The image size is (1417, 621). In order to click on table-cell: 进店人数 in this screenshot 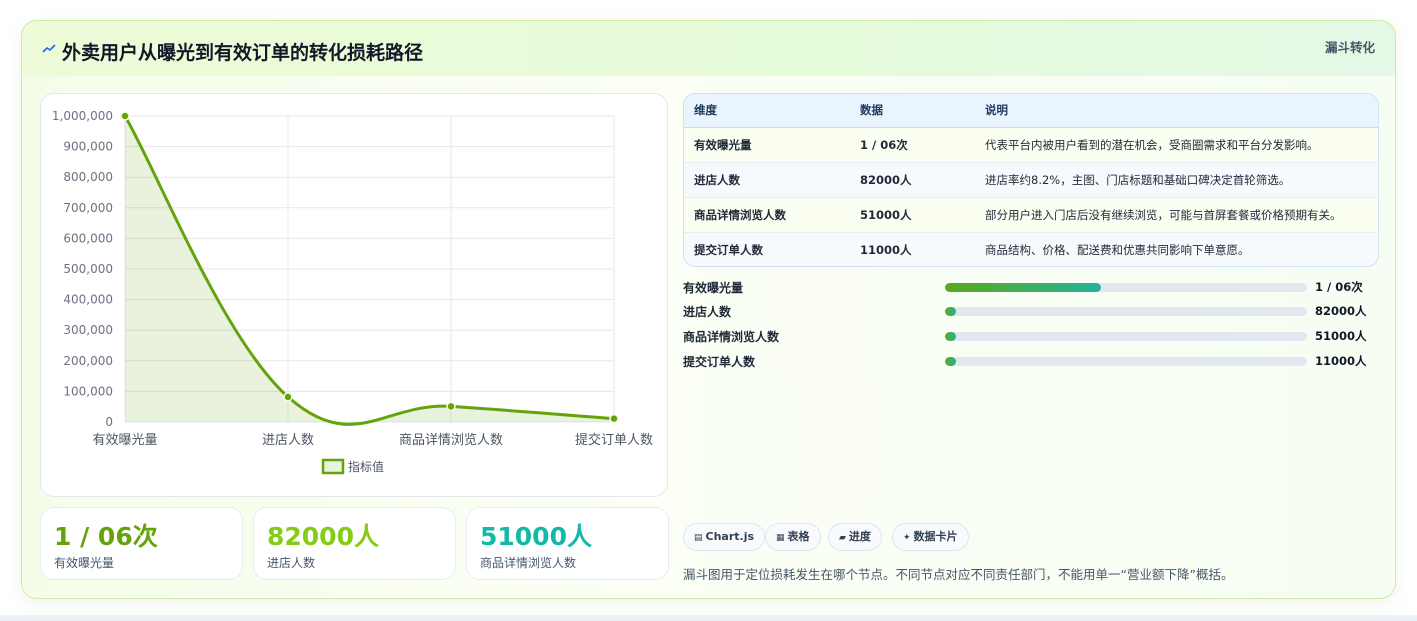, I will do `click(767, 180)`.